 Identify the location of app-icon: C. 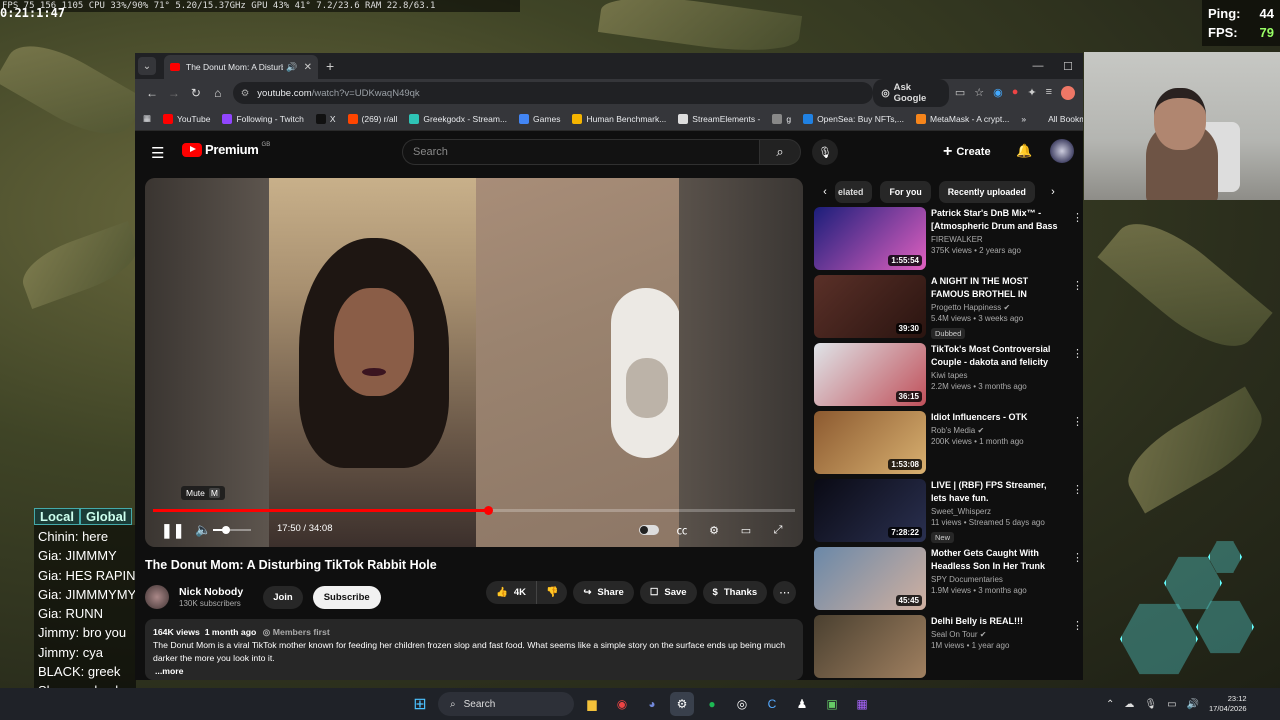
(772, 704).